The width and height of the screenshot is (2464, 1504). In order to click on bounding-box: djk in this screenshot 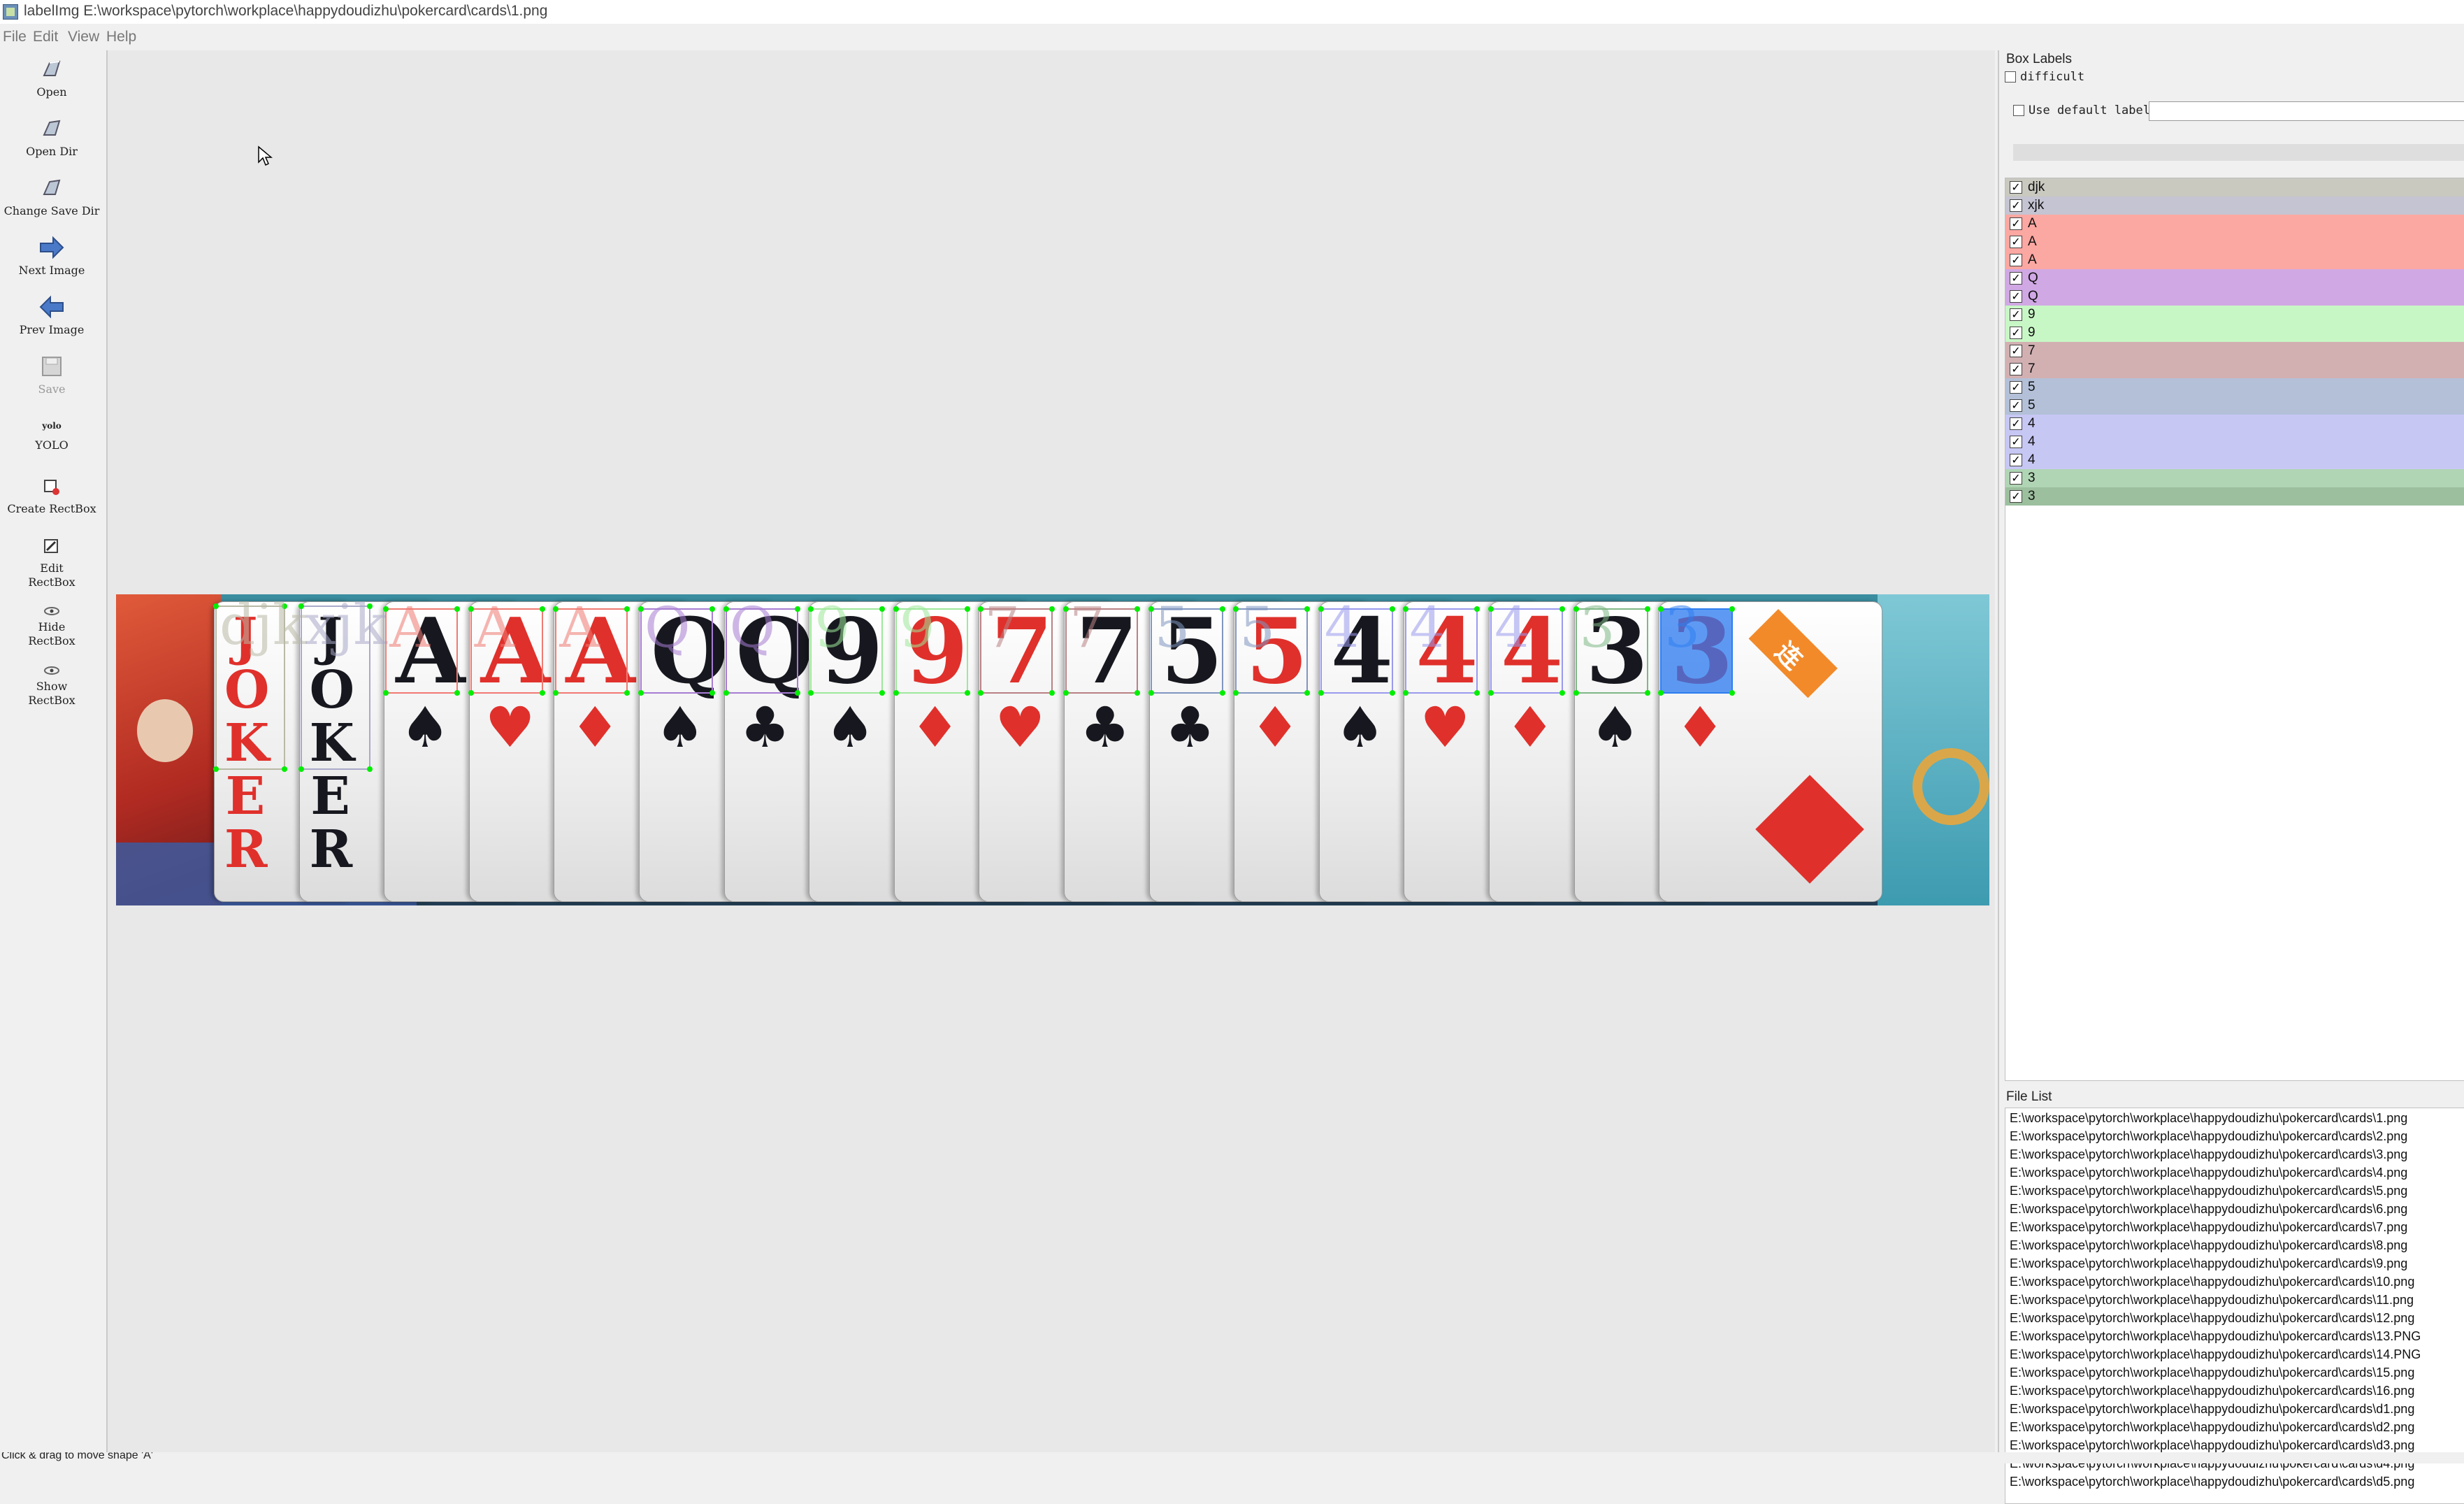, I will do `click(260, 684)`.